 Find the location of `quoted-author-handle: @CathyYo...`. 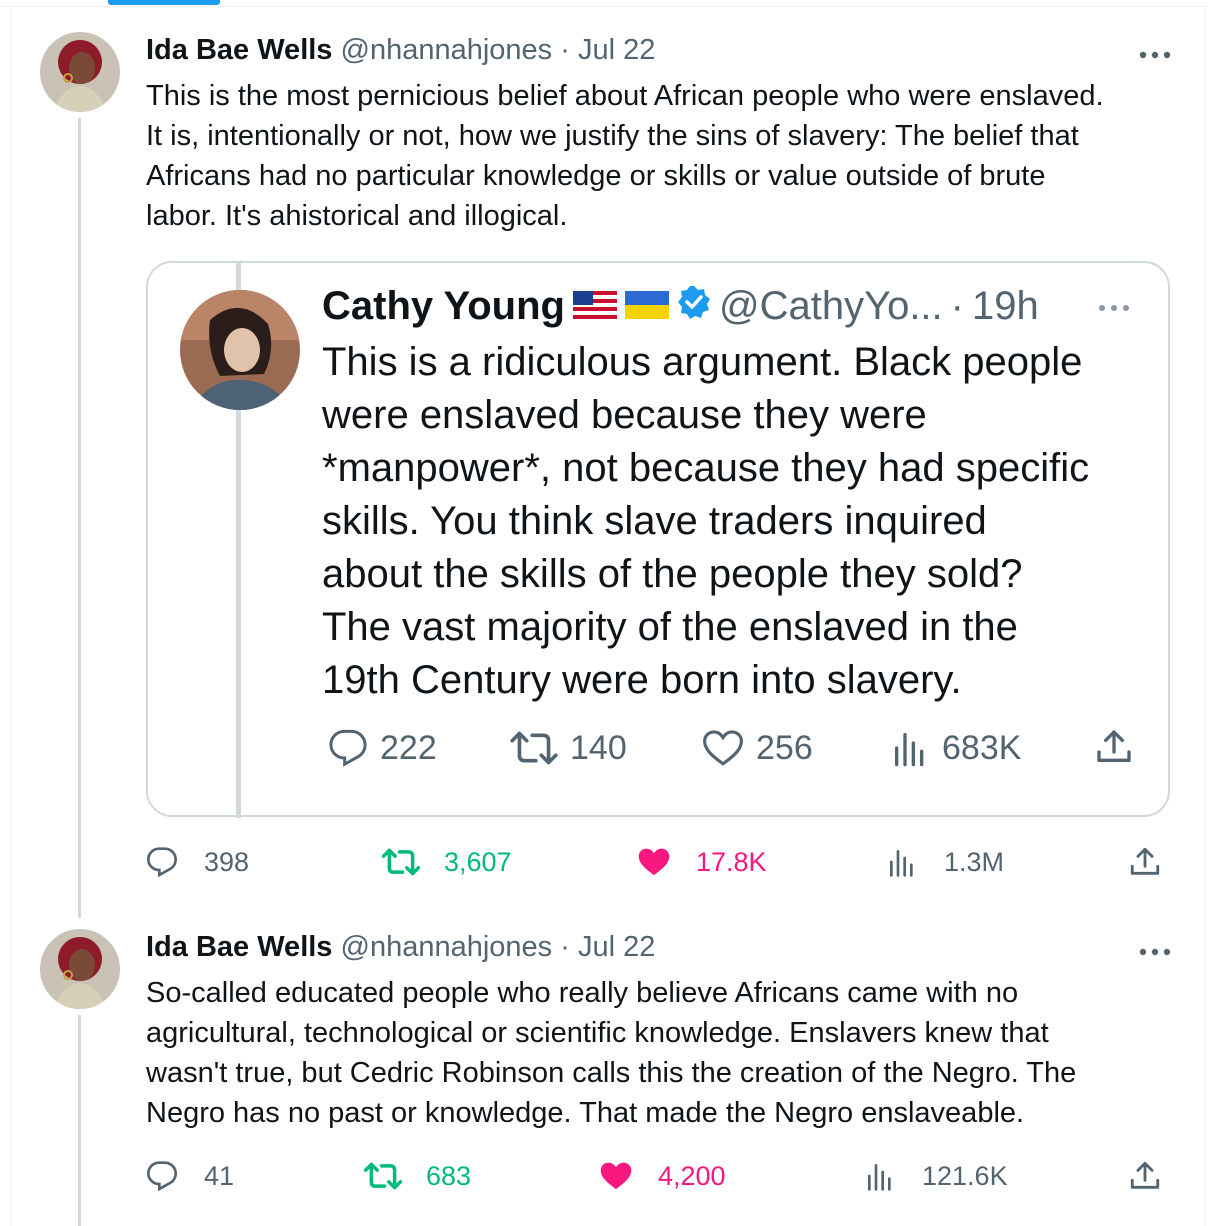

quoted-author-handle: @CathyYo... is located at coordinates (831, 306).